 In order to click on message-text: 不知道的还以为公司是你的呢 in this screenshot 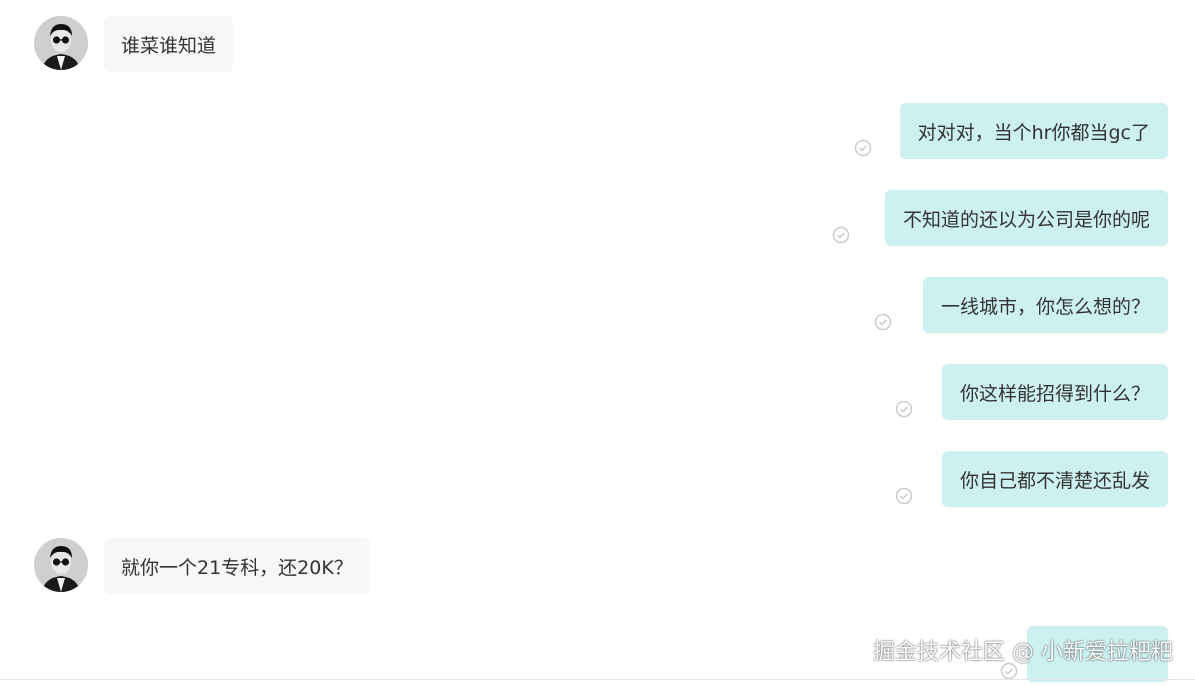, I will do `click(1026, 219)`.